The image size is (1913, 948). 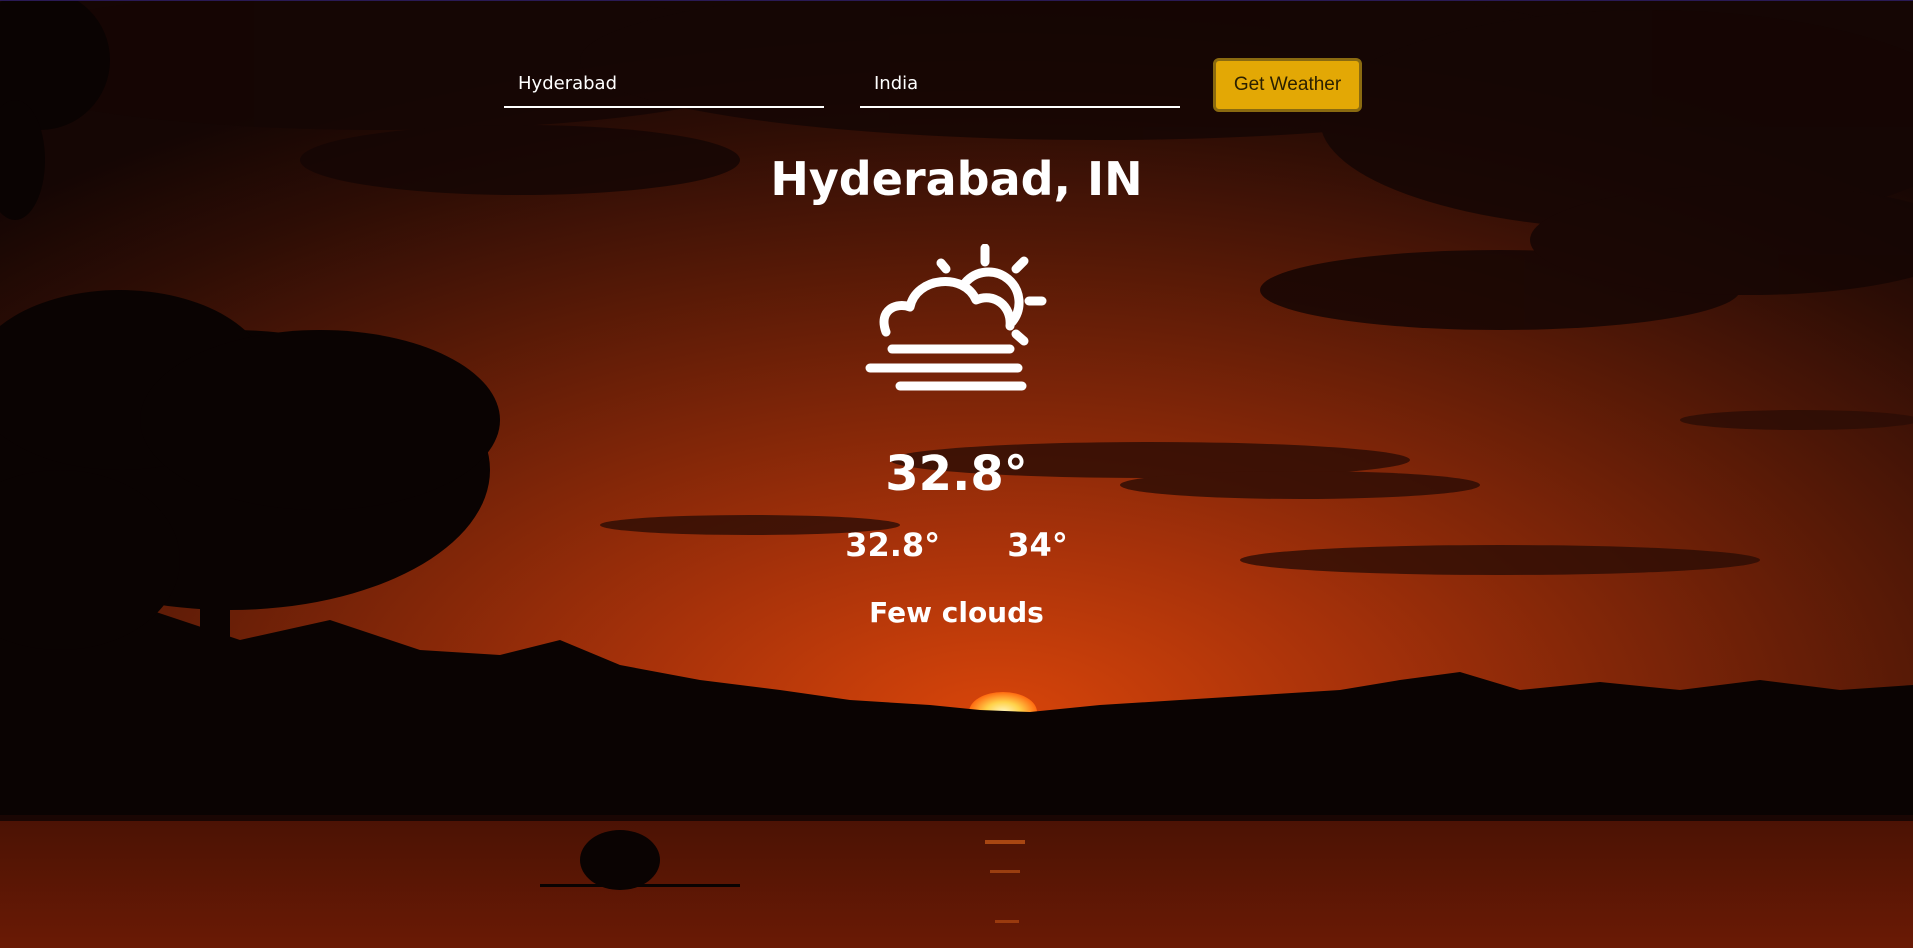 I want to click on sun-behind-cloud-haze-icon, so click(x=956, y=317).